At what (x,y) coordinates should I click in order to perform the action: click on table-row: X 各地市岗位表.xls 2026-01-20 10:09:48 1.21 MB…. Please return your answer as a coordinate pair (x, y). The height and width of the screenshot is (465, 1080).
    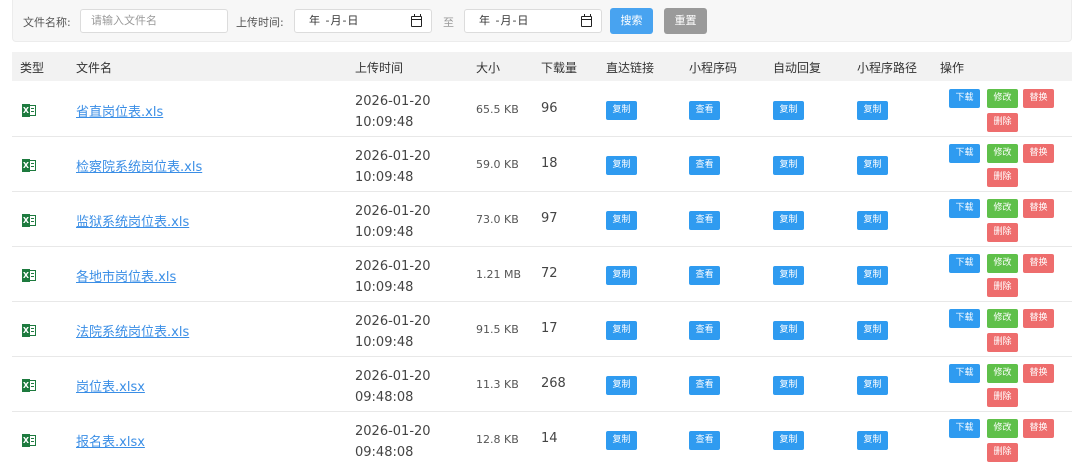
    Looking at the image, I should click on (542, 274).